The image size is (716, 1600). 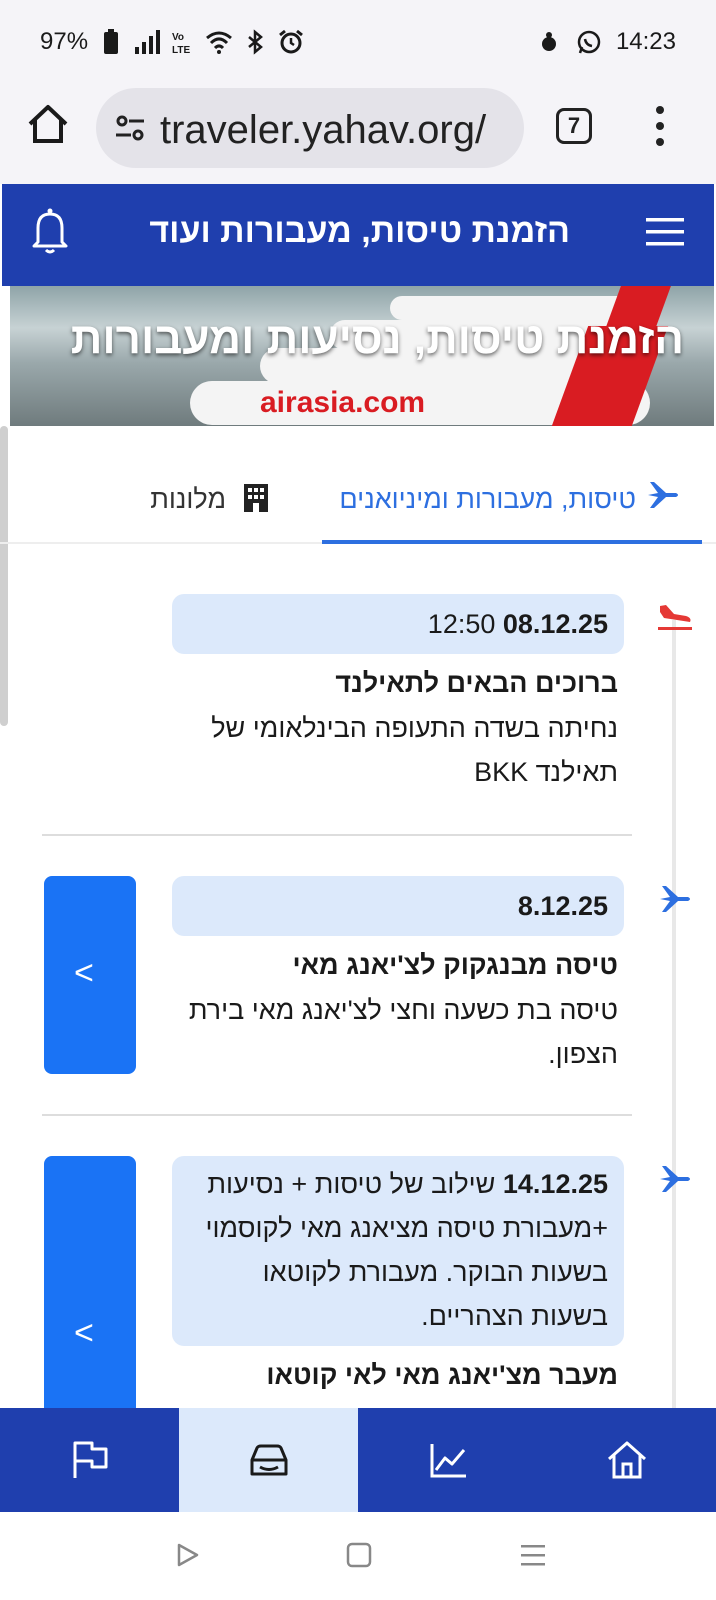 I want to click on url-text: traveler.yahav.org/, so click(x=335, y=130).